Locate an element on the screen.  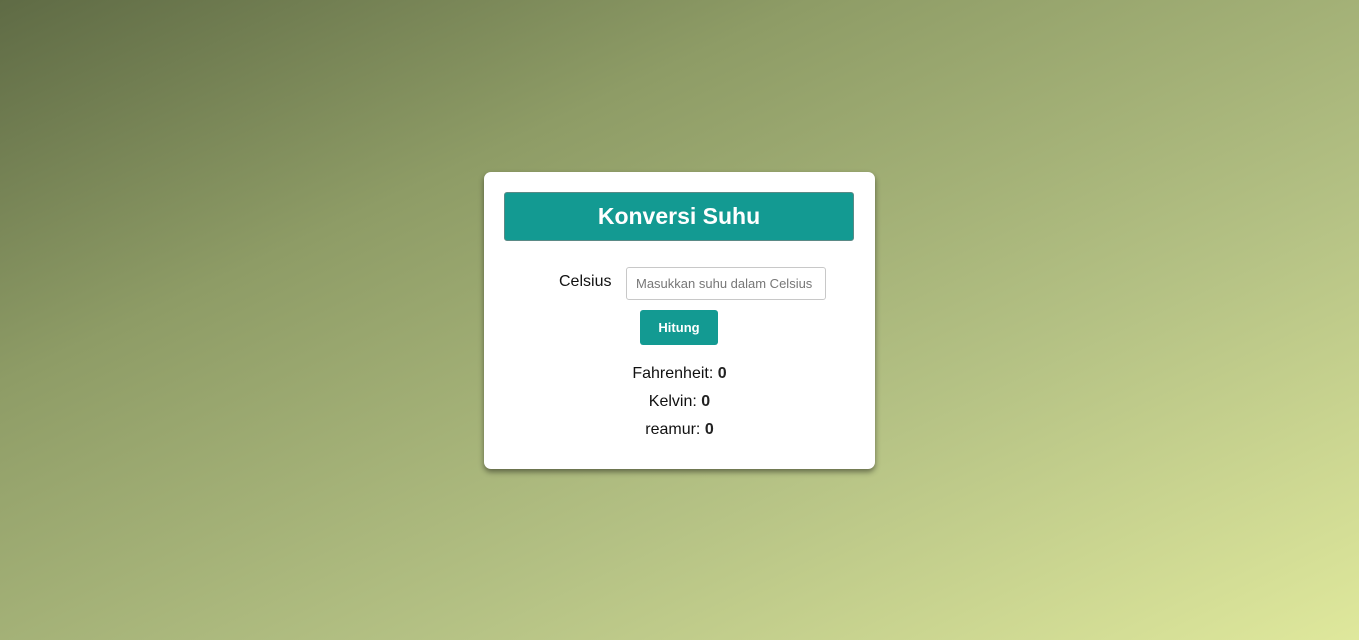
reamur-label: reamur: is located at coordinates (673, 429).